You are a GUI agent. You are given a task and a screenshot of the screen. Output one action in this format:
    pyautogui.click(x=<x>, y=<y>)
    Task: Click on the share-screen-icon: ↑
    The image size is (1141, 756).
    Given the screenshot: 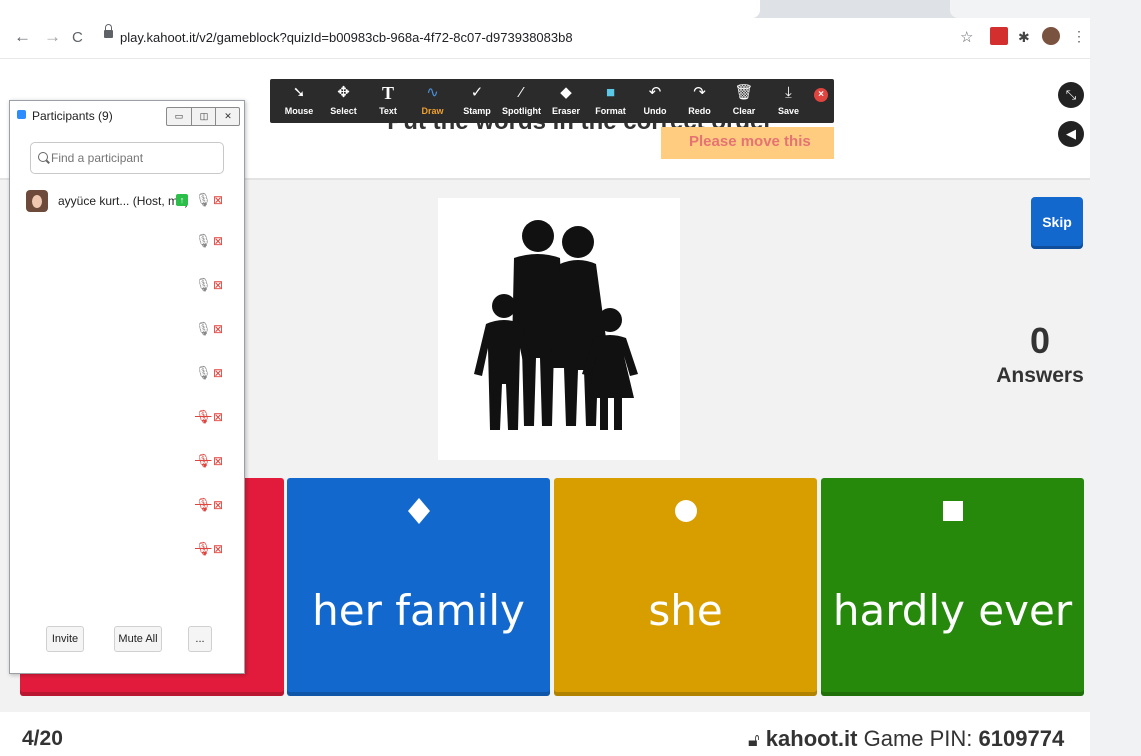 What is the action you would take?
    pyautogui.click(x=182, y=200)
    